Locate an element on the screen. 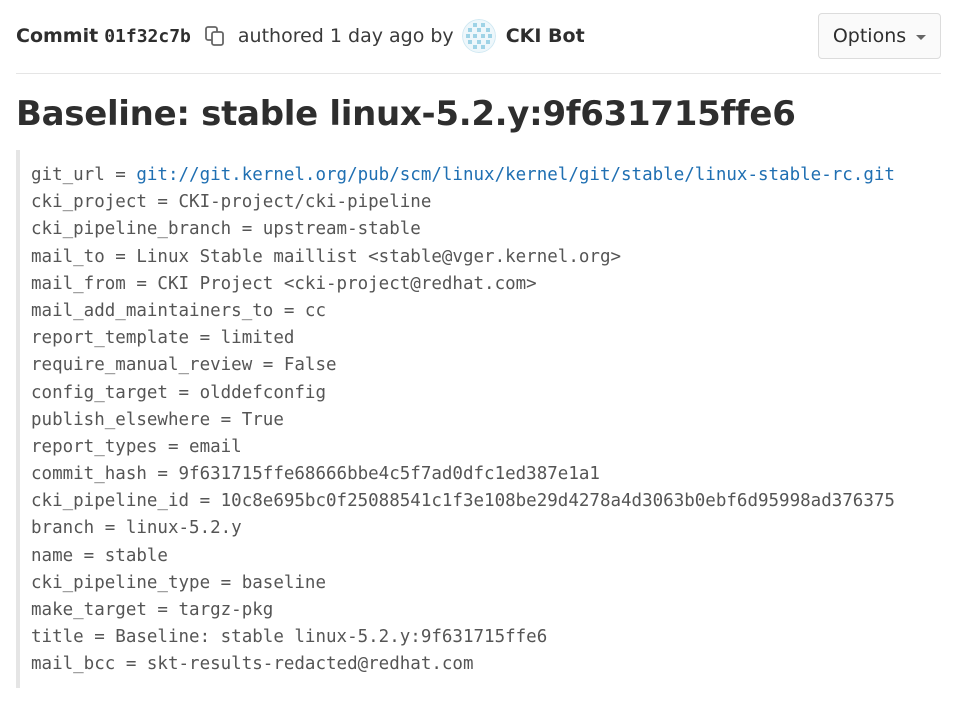 This screenshot has height=704, width=955. description-line: require_manual_review = False is located at coordinates (184, 365).